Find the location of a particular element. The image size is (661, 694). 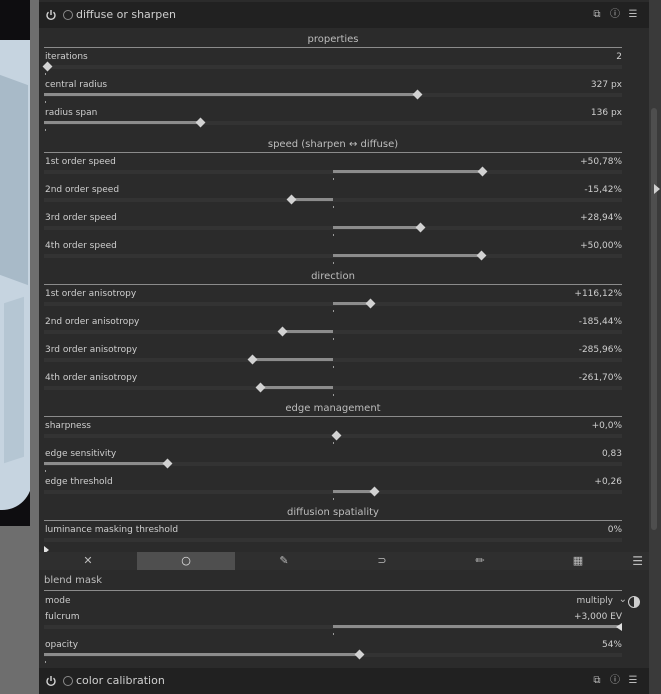

slider-sharpness: sharpness +0,0% is located at coordinates (333, 434).